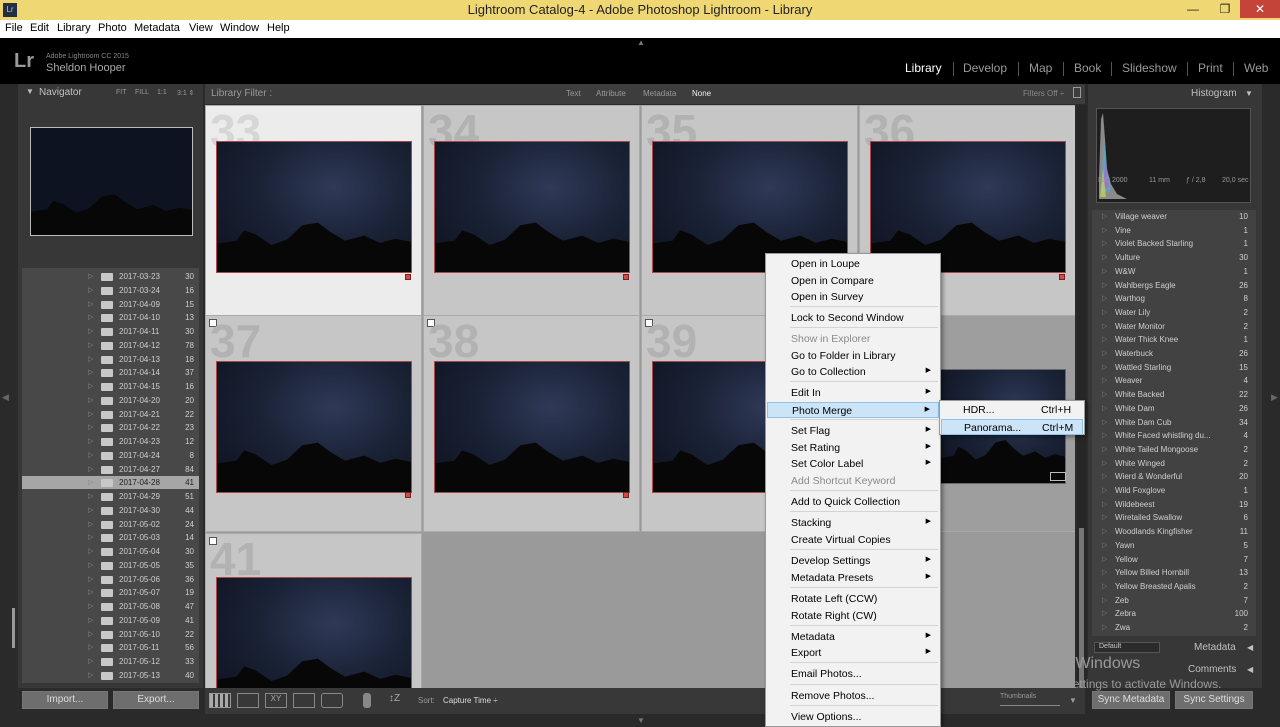  Describe the element at coordinates (1174, 531) in the screenshot. I see `keyword-row: ▷ Woodlands Kingfisher 11` at that location.